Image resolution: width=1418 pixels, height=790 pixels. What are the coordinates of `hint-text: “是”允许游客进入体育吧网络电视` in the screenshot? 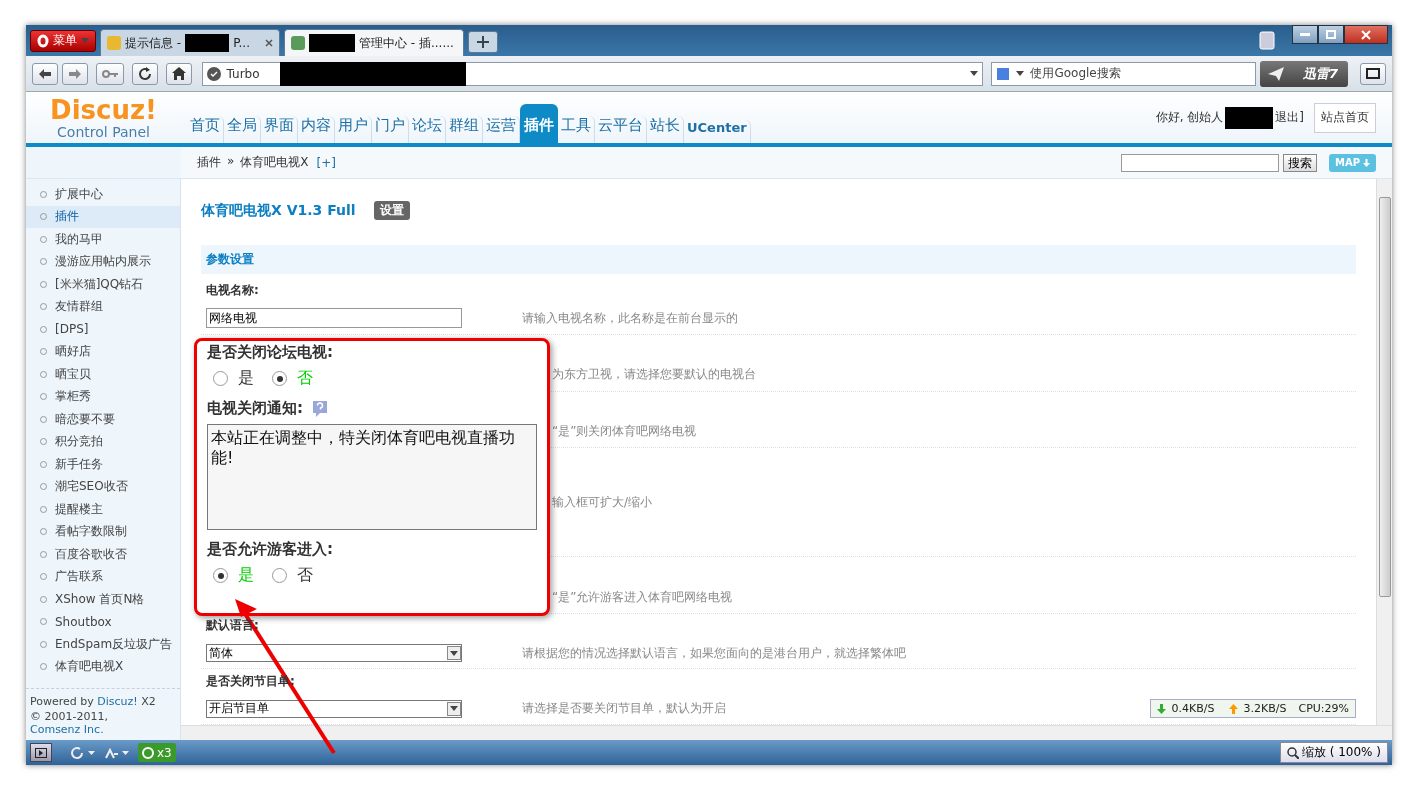 It's located at (642, 597).